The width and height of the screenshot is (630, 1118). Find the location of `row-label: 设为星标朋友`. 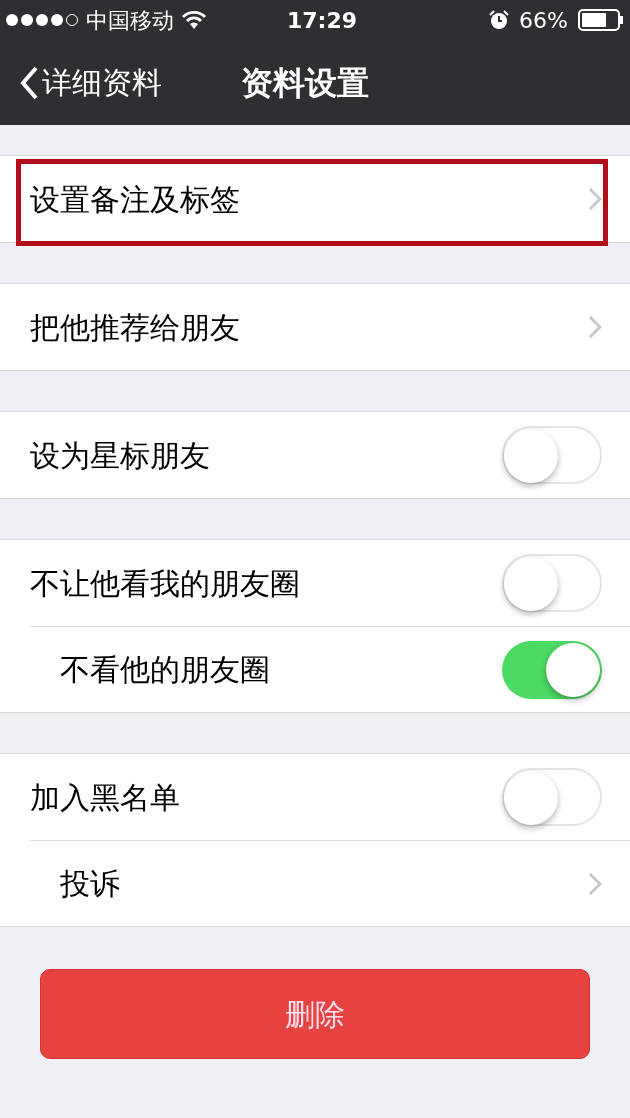

row-label: 设为星标朋友 is located at coordinates (120, 455).